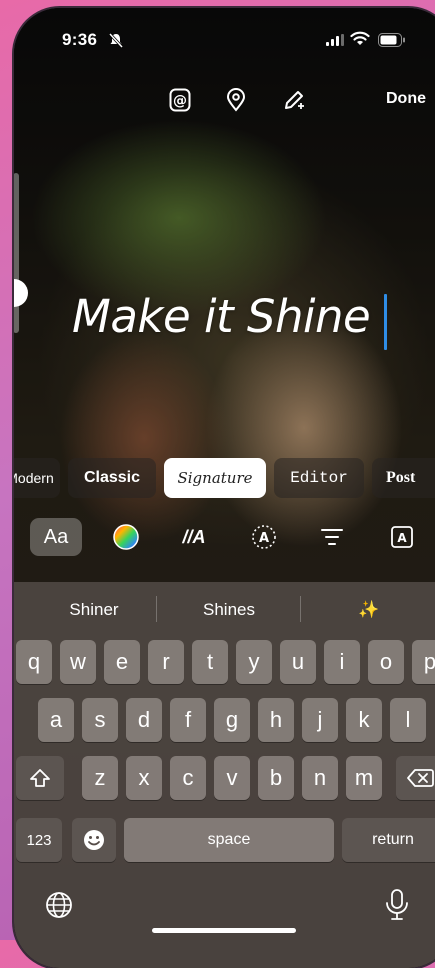  What do you see at coordinates (100, 778) in the screenshot?
I see `key-z: z` at bounding box center [100, 778].